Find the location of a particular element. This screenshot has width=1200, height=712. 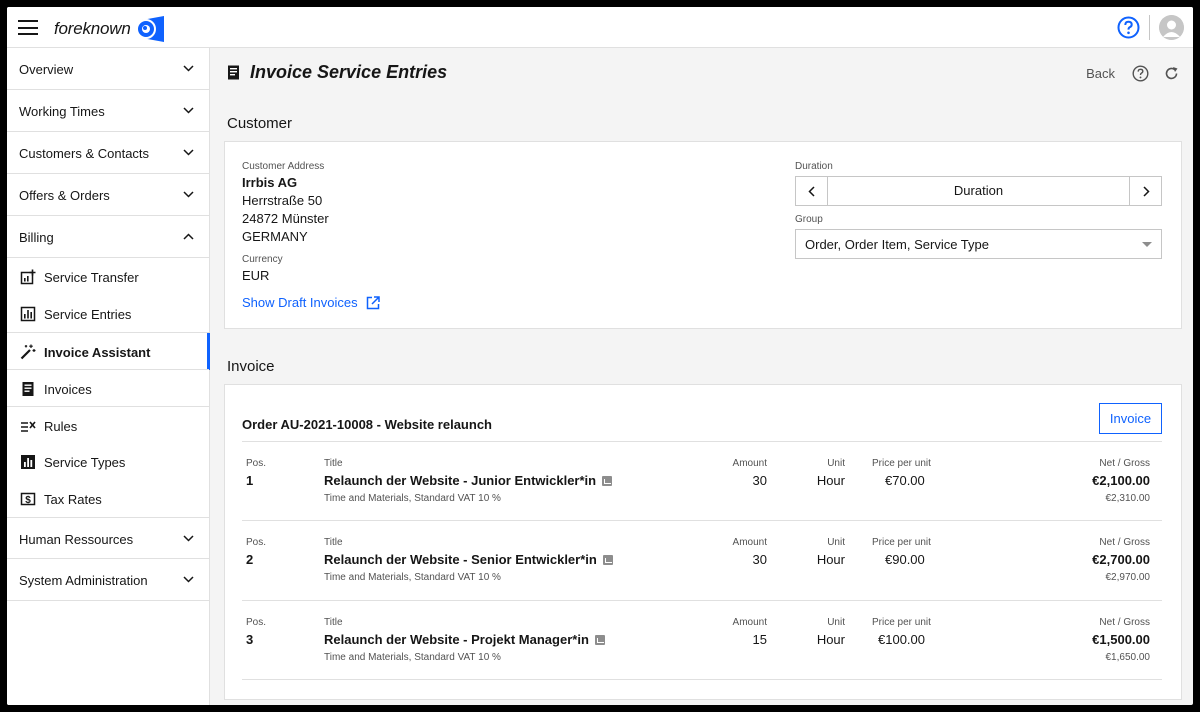

price-value: €100.00 is located at coordinates (901, 639).